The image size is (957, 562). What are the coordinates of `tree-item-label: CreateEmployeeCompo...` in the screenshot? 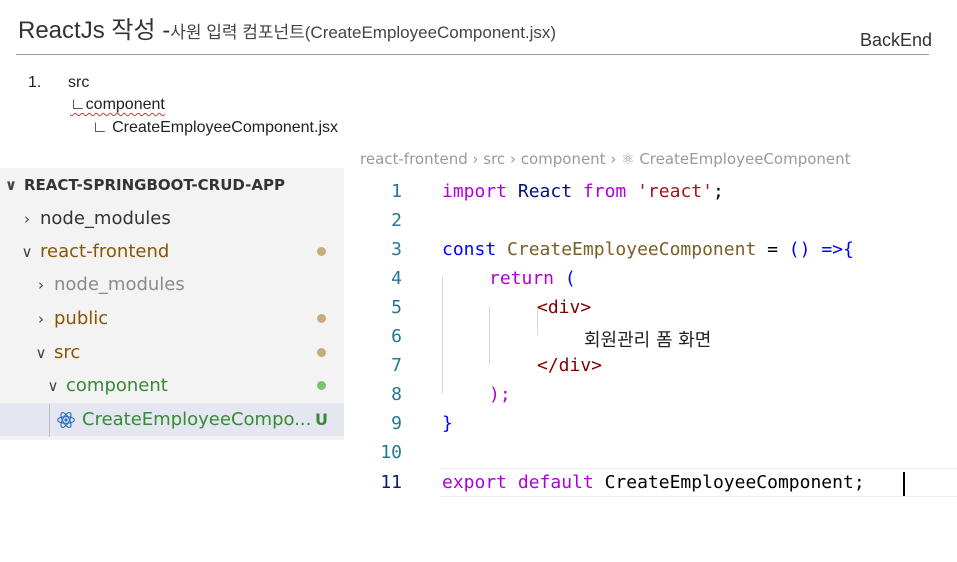 It's located at (197, 419).